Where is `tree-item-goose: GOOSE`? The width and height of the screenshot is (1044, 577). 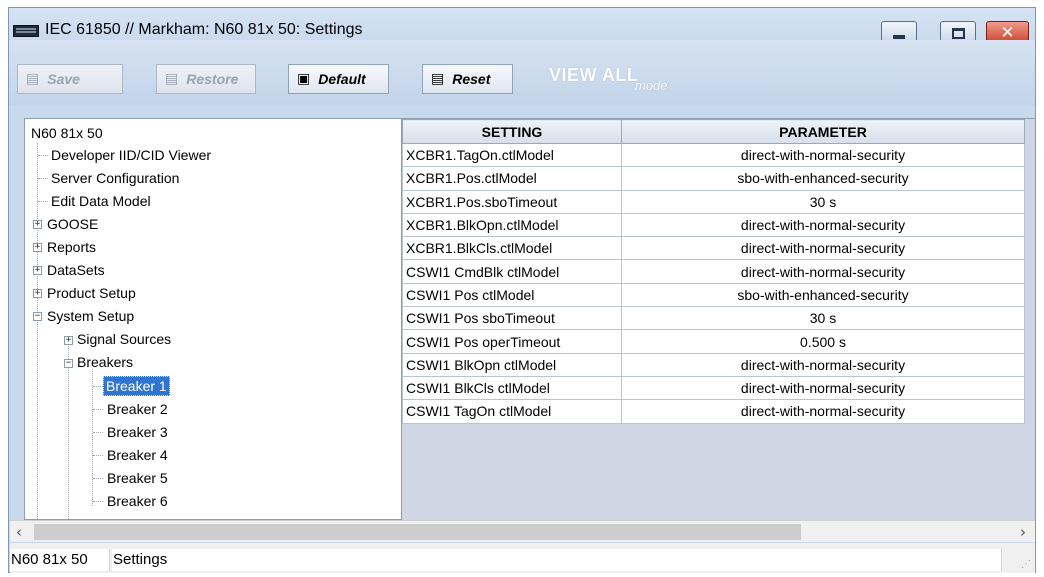 tree-item-goose: GOOSE is located at coordinates (72, 224).